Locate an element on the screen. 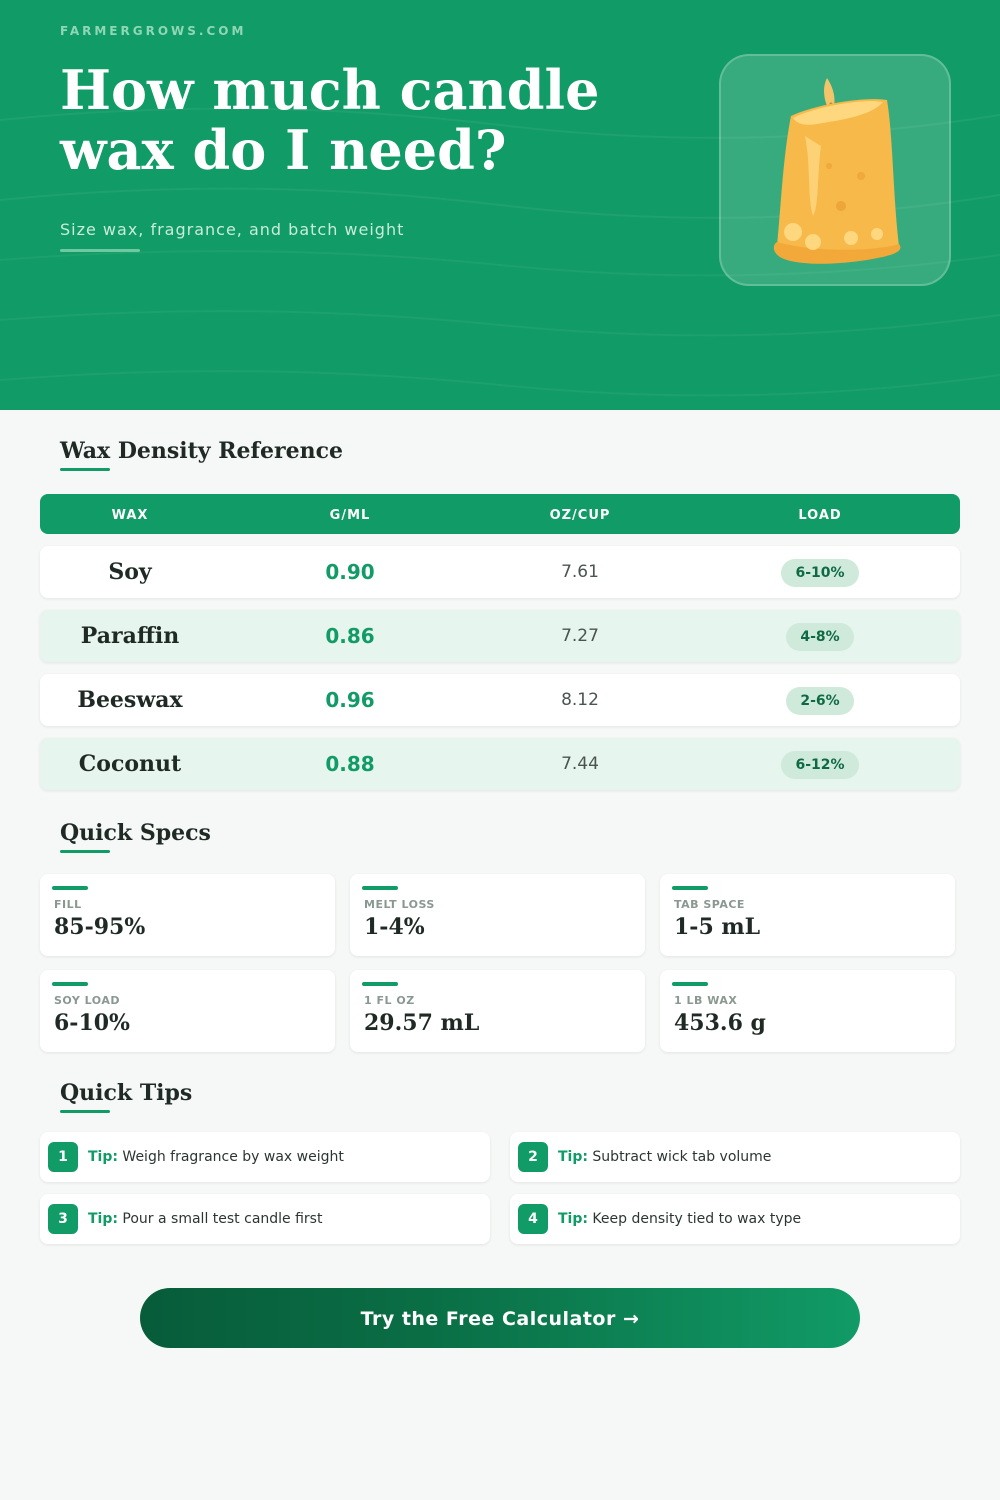 The height and width of the screenshot is (1500, 1000). tip-number-badge: 4 is located at coordinates (533, 1219).